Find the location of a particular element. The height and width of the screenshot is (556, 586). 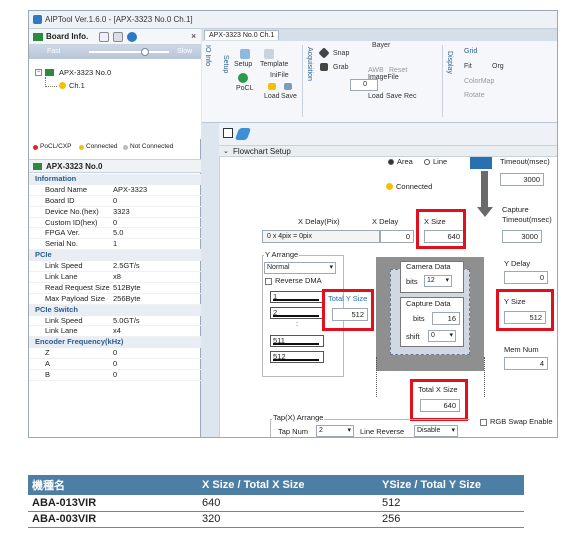

y-delay-label: Y Delay is located at coordinates (517, 263).